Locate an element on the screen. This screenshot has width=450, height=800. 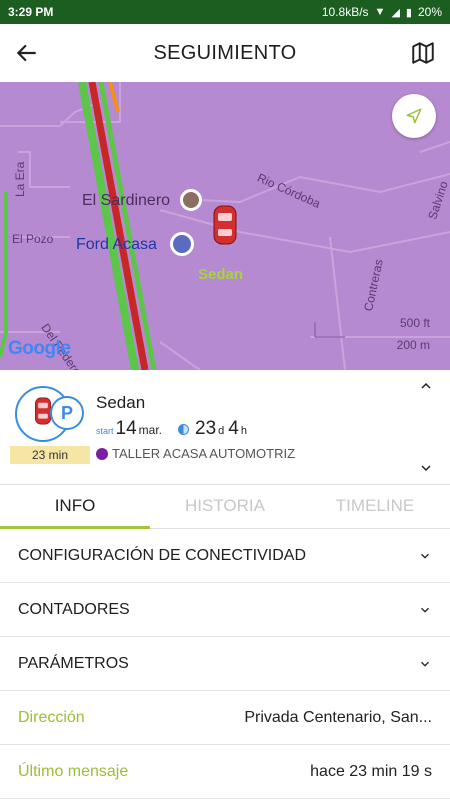
battery-icon: ▮ is located at coordinates (408, 12).